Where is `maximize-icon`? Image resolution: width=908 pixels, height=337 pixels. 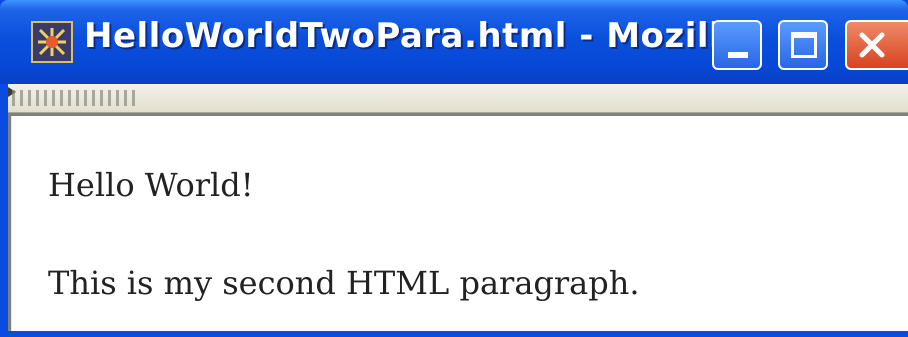 maximize-icon is located at coordinates (804, 45).